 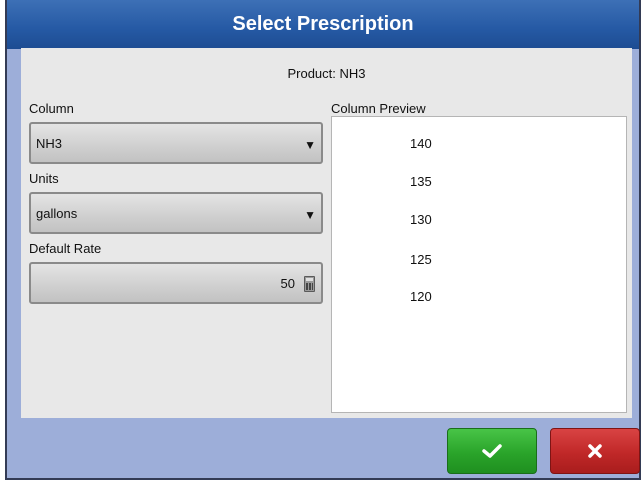 What do you see at coordinates (57, 213) in the screenshot?
I see `units-value: gallons` at bounding box center [57, 213].